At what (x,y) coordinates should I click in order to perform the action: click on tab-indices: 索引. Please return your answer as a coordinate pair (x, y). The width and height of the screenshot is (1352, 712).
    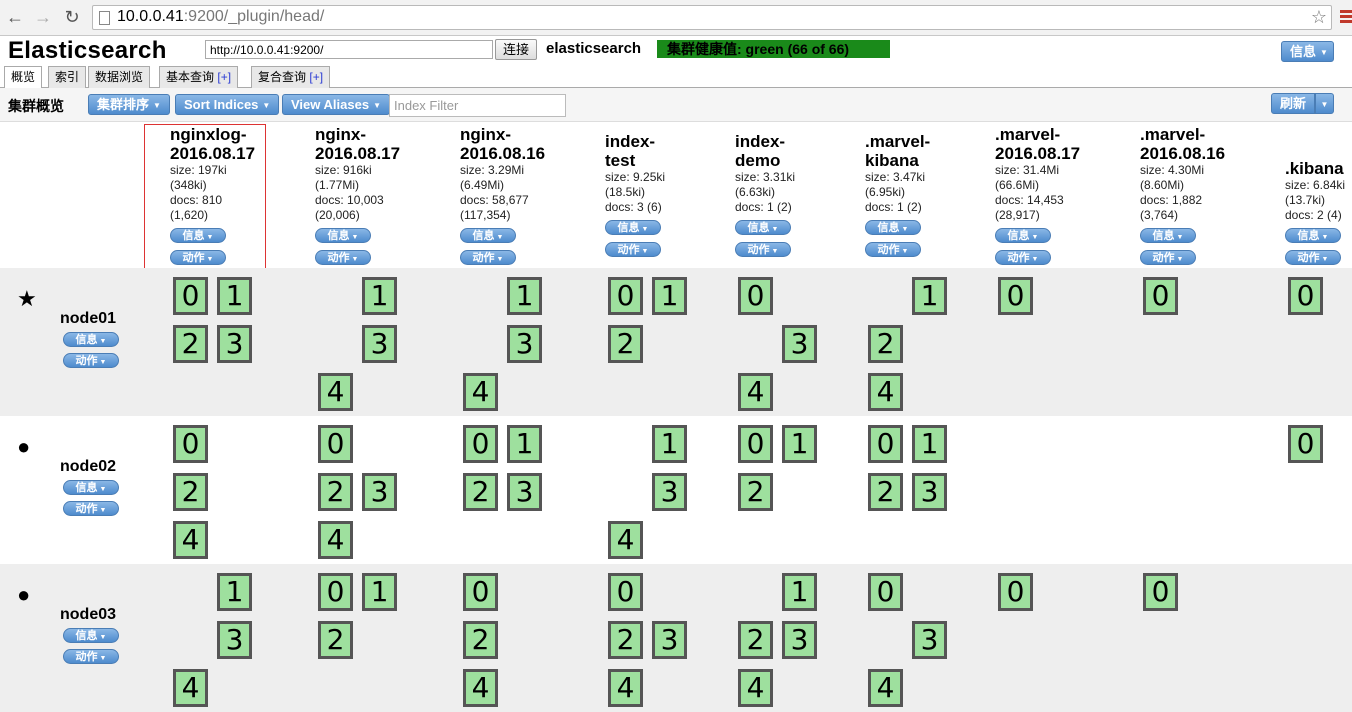
    Looking at the image, I should click on (67, 77).